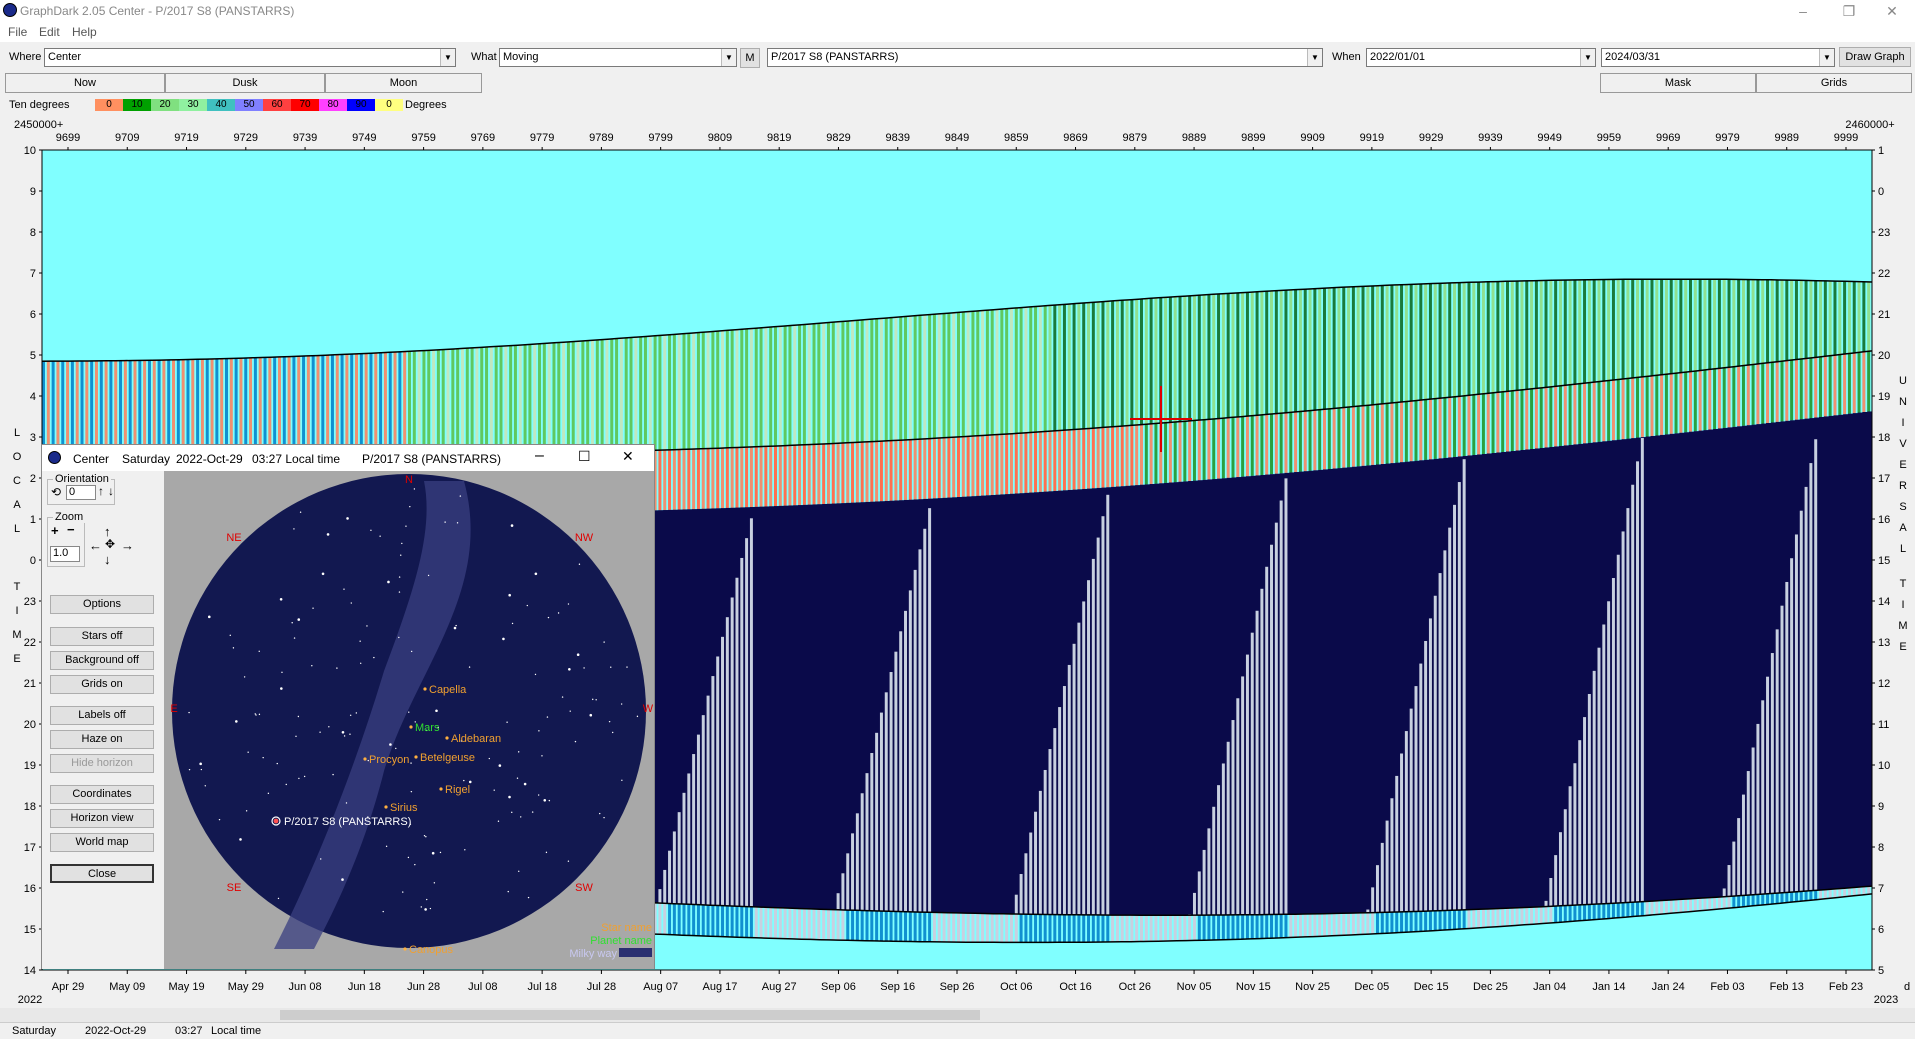  I want to click on scrollbar-thumb, so click(630, 1015).